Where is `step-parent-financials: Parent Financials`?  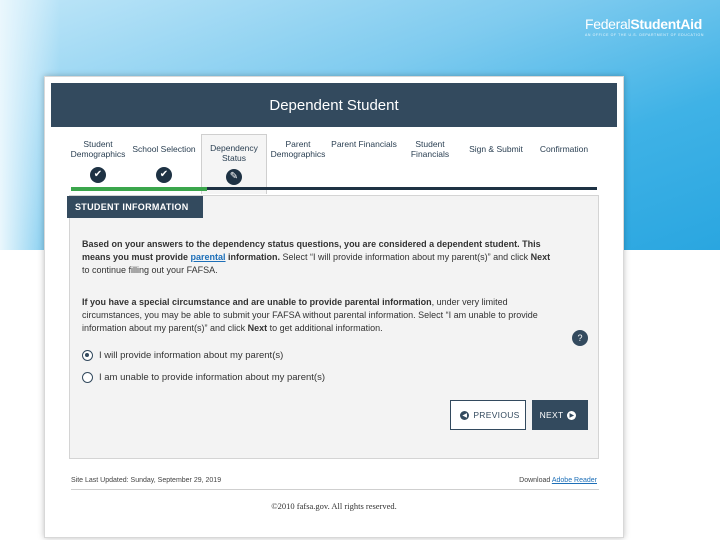
step-parent-financials: Parent Financials is located at coordinates (364, 144).